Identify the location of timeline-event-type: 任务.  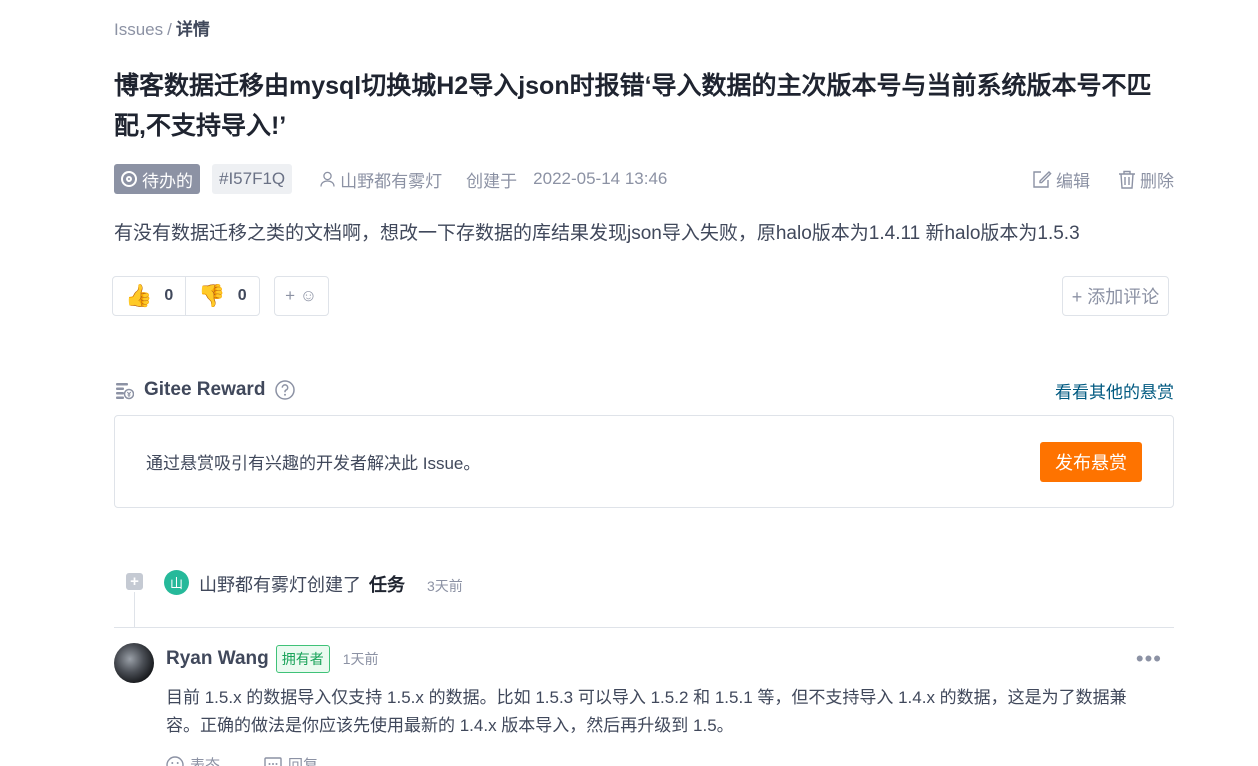
(387, 585).